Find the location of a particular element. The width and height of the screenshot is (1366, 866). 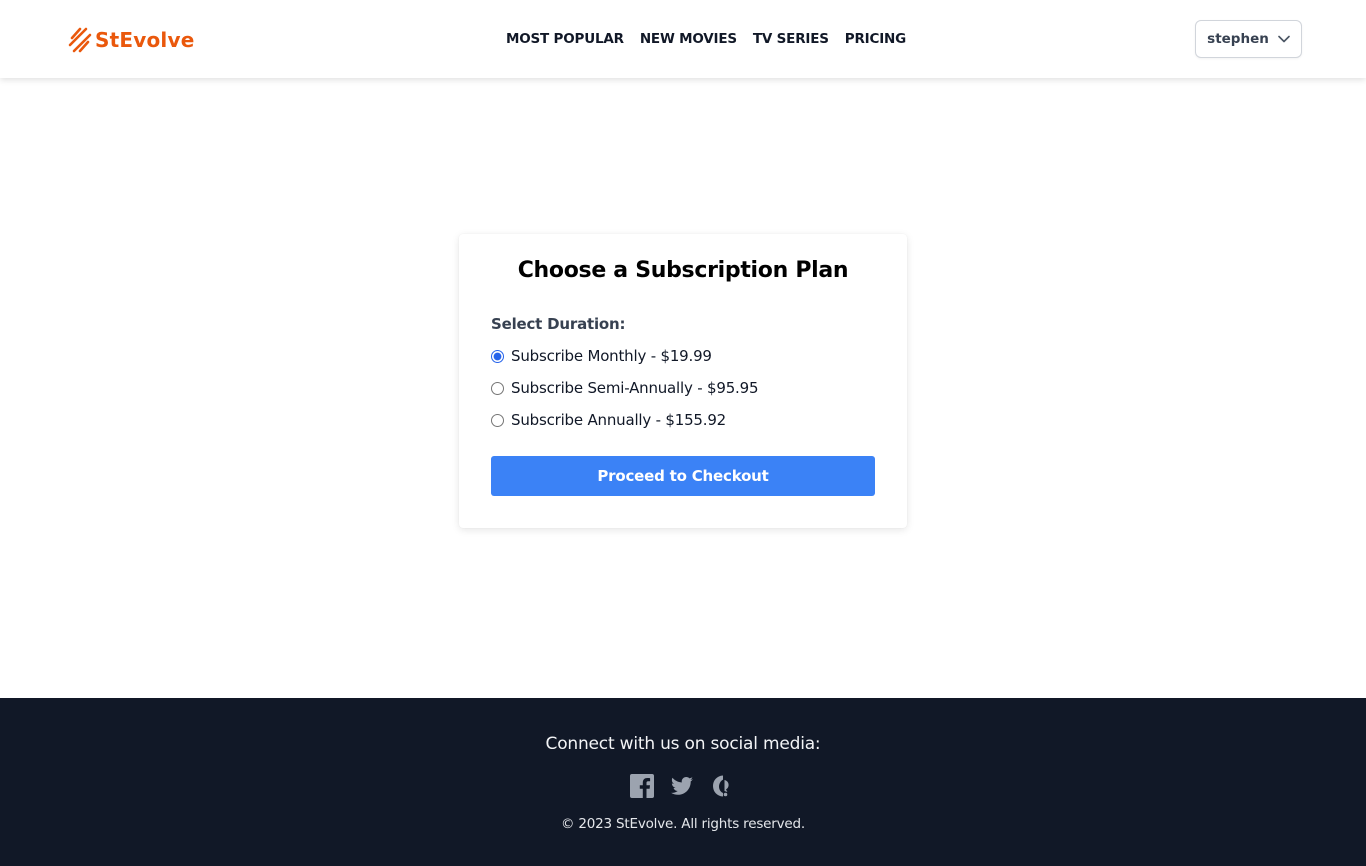

social-heading: Connect with us on social media: is located at coordinates (683, 744).